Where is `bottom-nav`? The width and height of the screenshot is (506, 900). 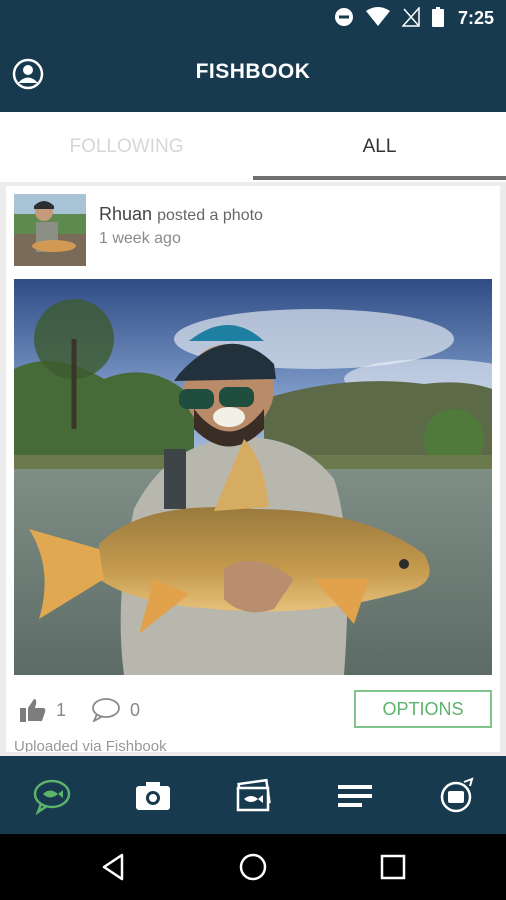
bottom-nav is located at coordinates (253, 795).